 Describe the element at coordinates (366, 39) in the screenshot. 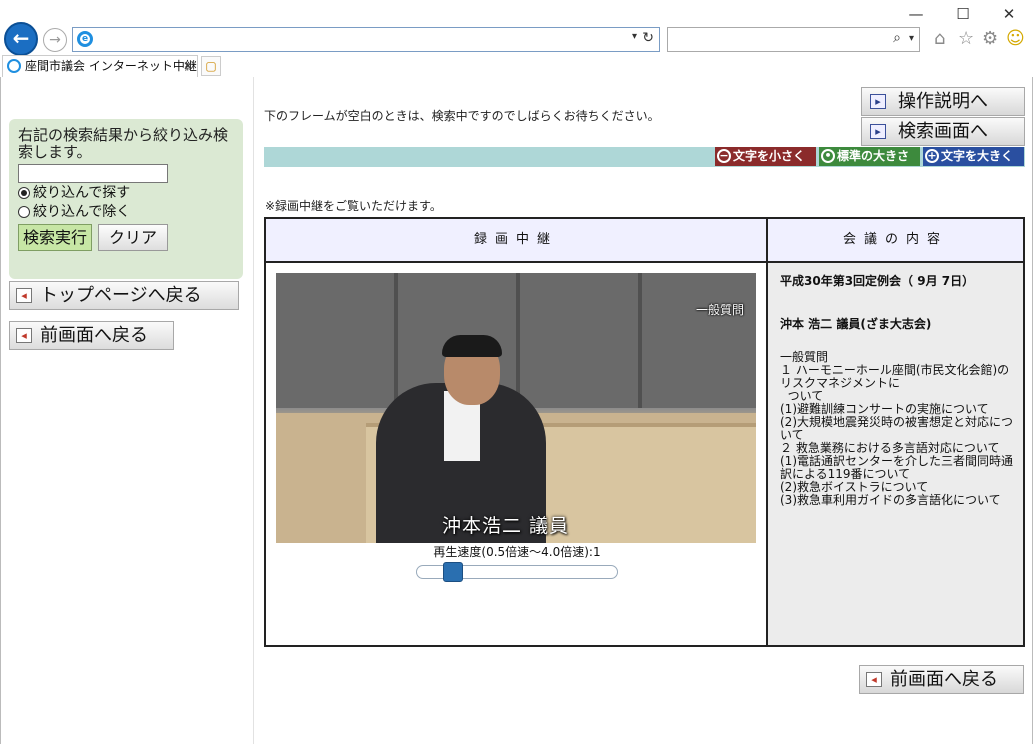

I see `address-bar: e ▾ ↻` at that location.